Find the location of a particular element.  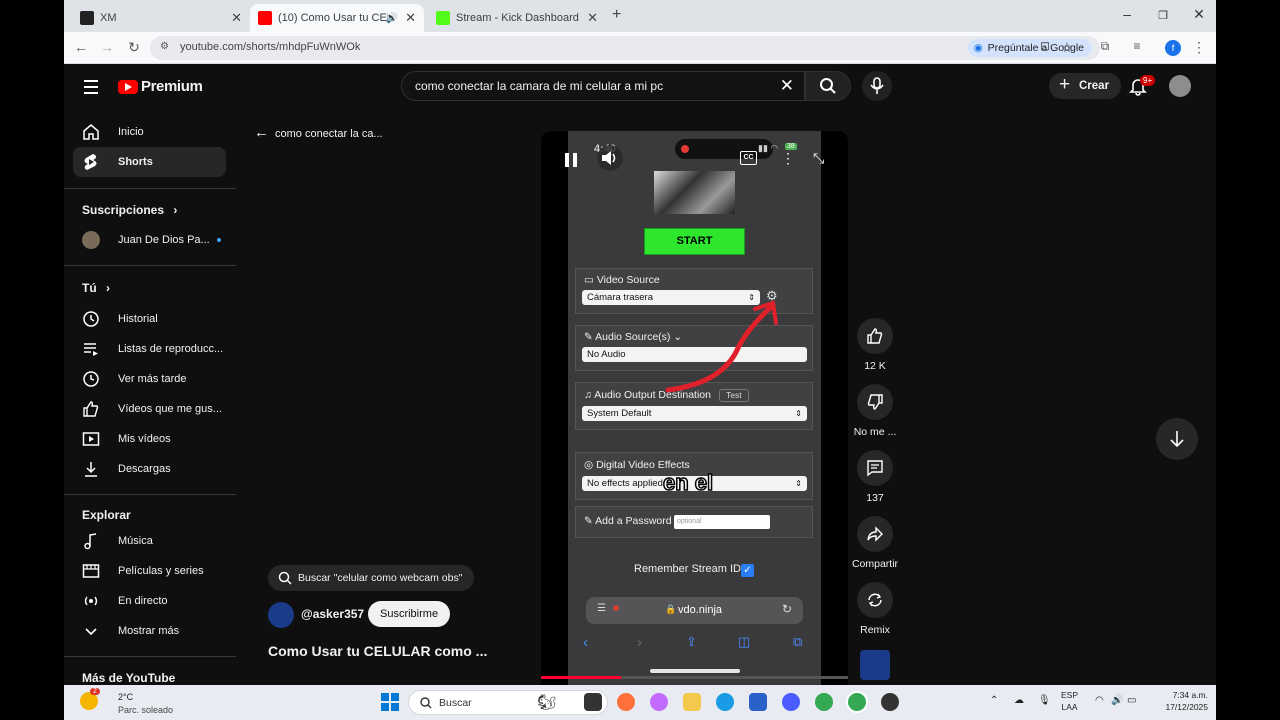

task-view-icon is located at coordinates (593, 702).